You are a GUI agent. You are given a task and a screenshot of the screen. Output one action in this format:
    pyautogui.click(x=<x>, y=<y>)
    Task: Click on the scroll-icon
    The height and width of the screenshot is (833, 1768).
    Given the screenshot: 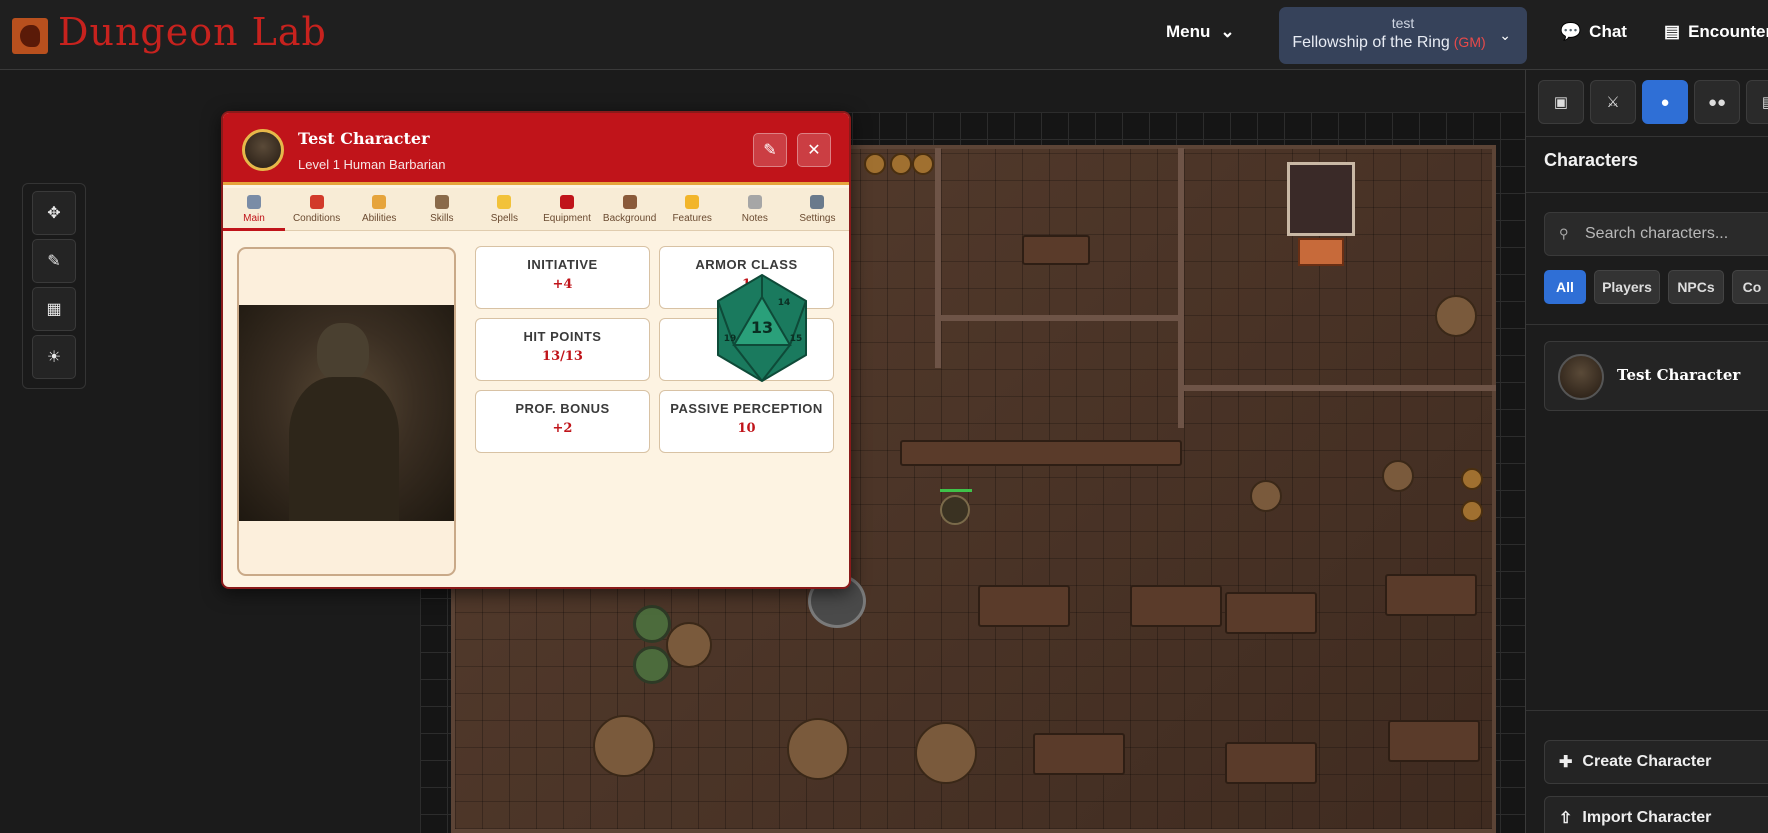 What is the action you would take?
    pyautogui.click(x=254, y=202)
    